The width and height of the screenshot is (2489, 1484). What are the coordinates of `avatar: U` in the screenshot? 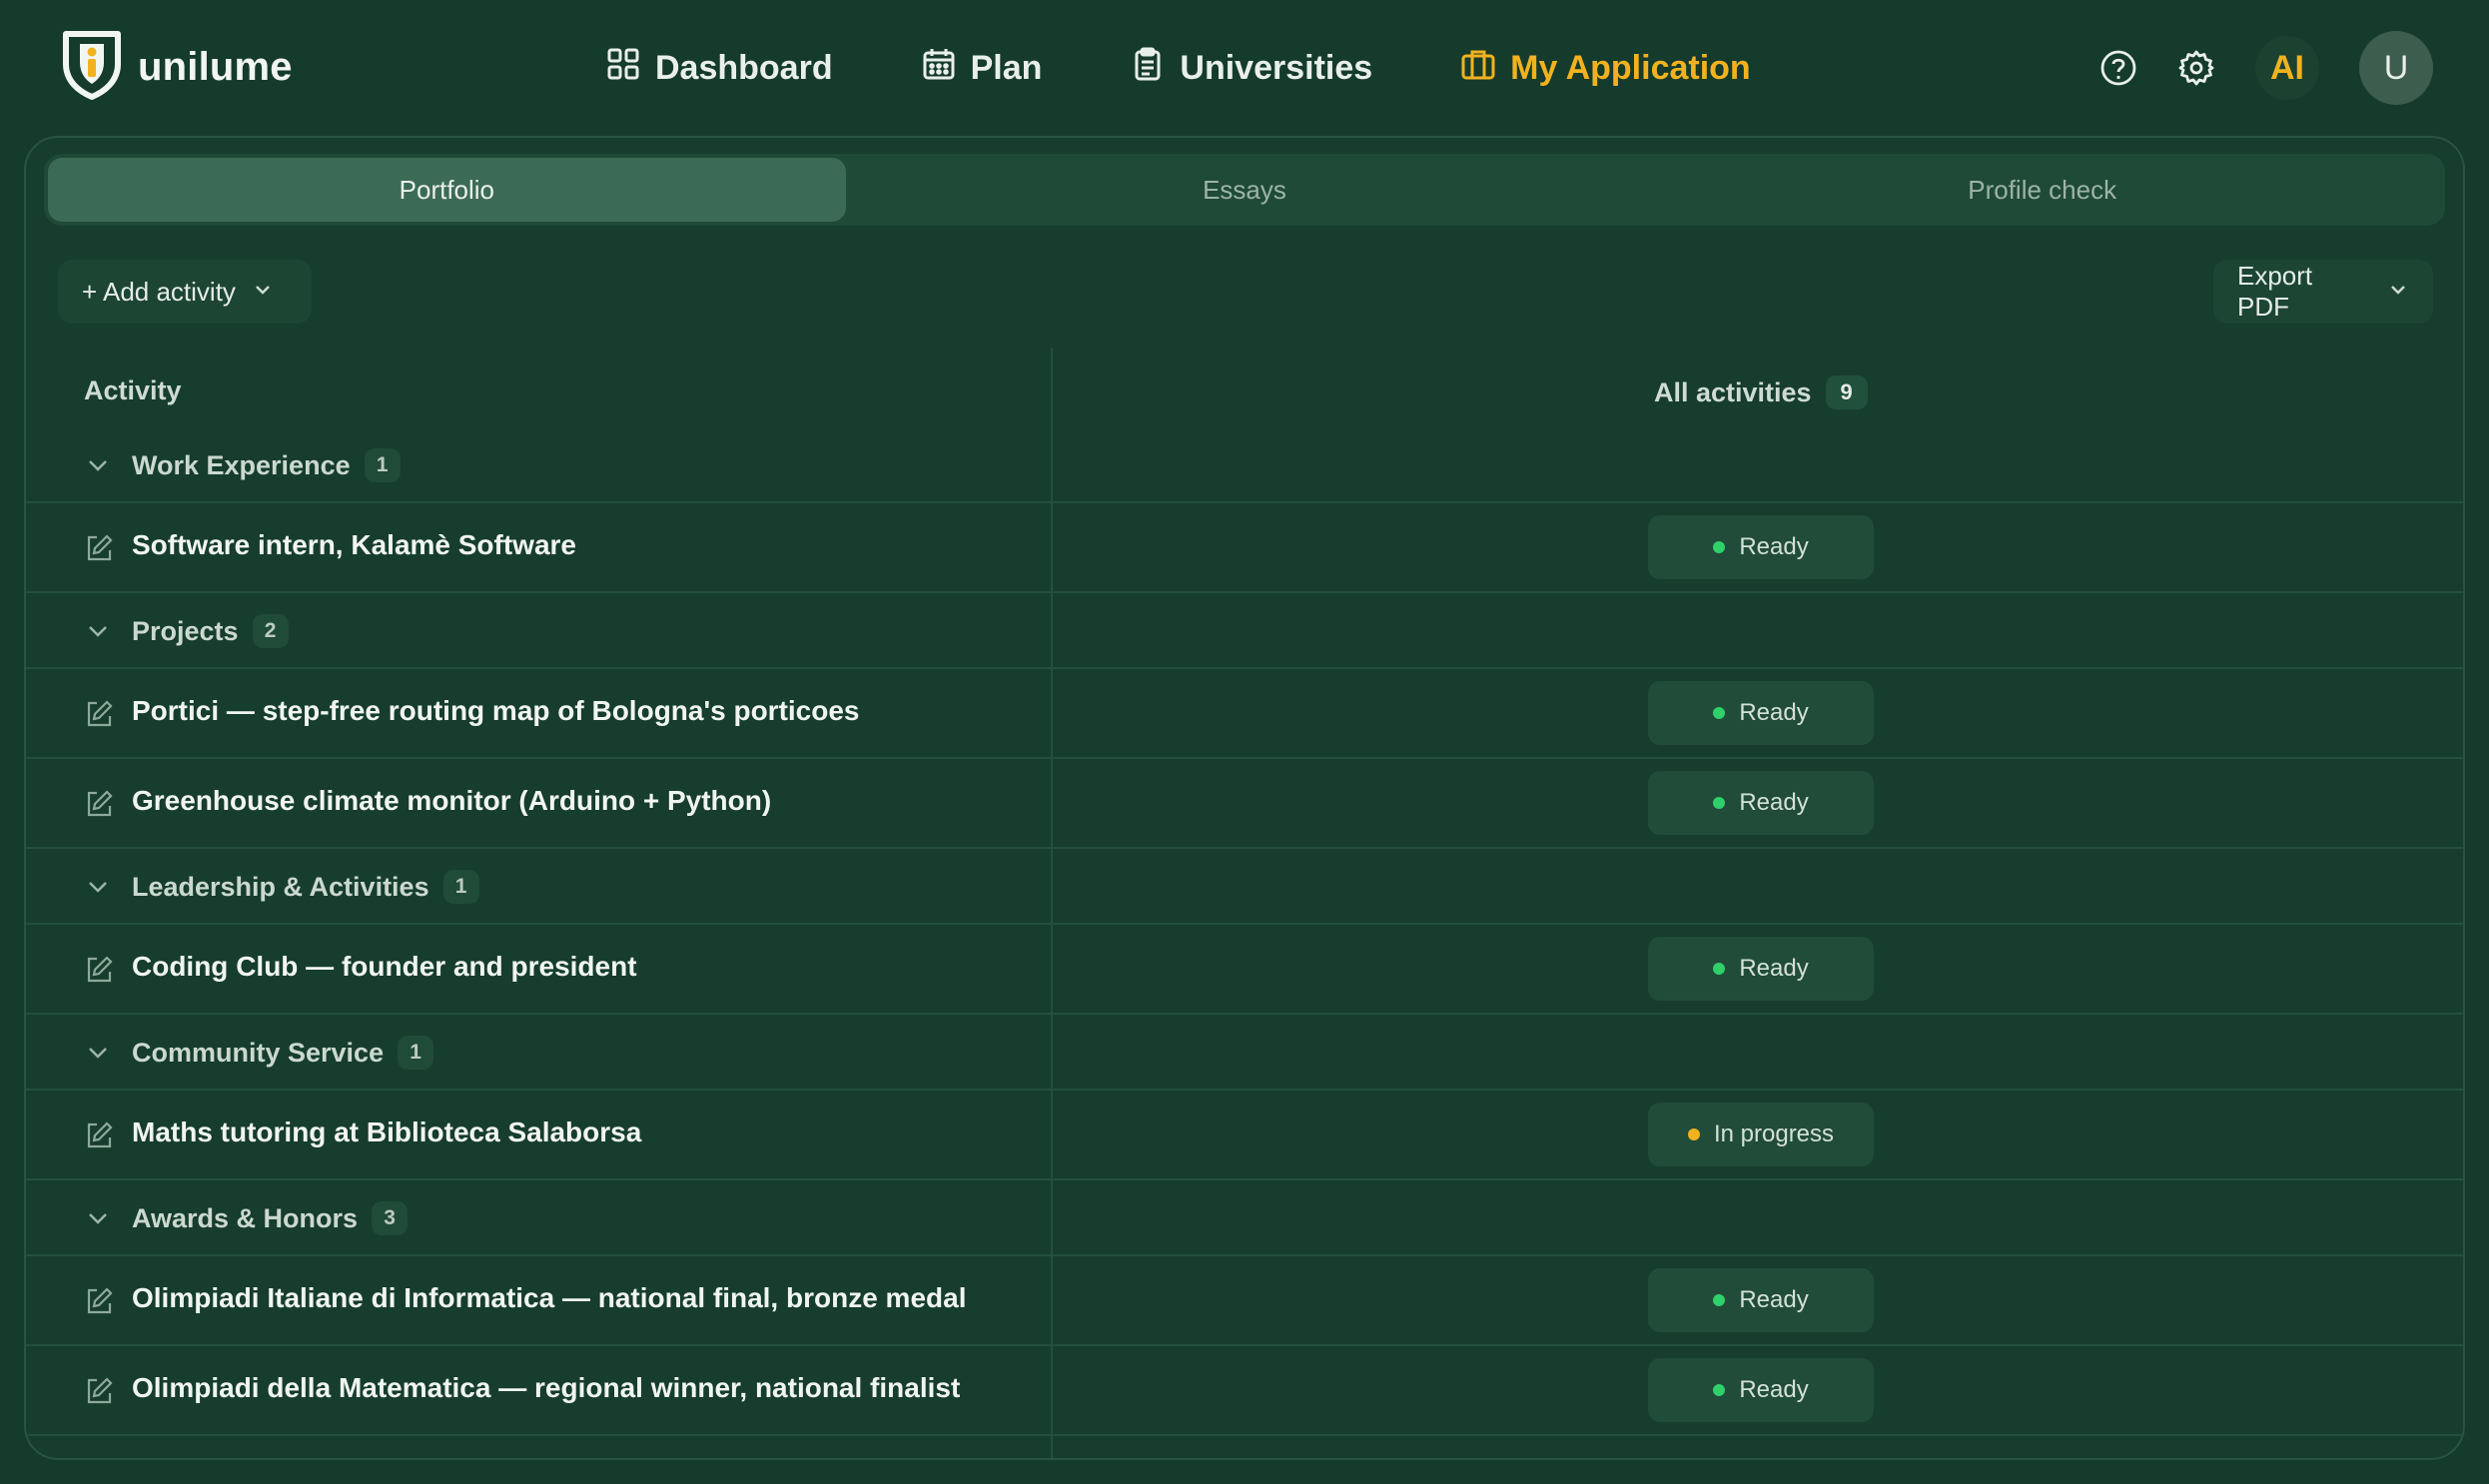 It's located at (2396, 68).